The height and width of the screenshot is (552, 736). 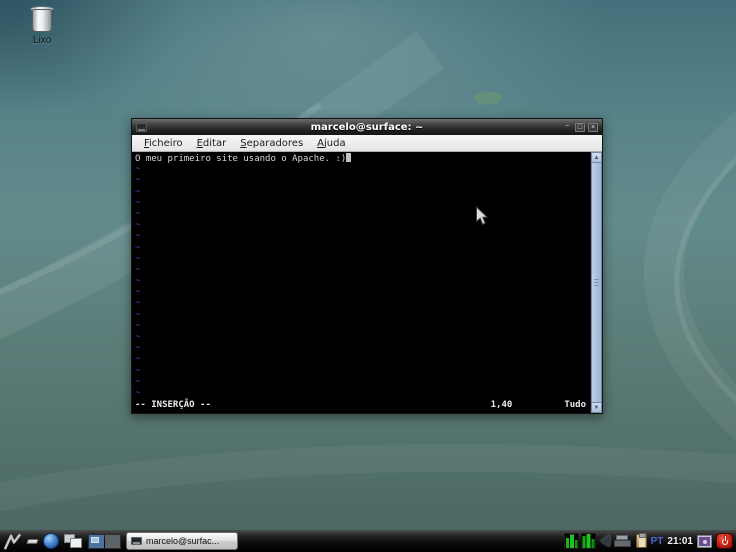 I want to click on menu-label: juda, so click(x=335, y=143).